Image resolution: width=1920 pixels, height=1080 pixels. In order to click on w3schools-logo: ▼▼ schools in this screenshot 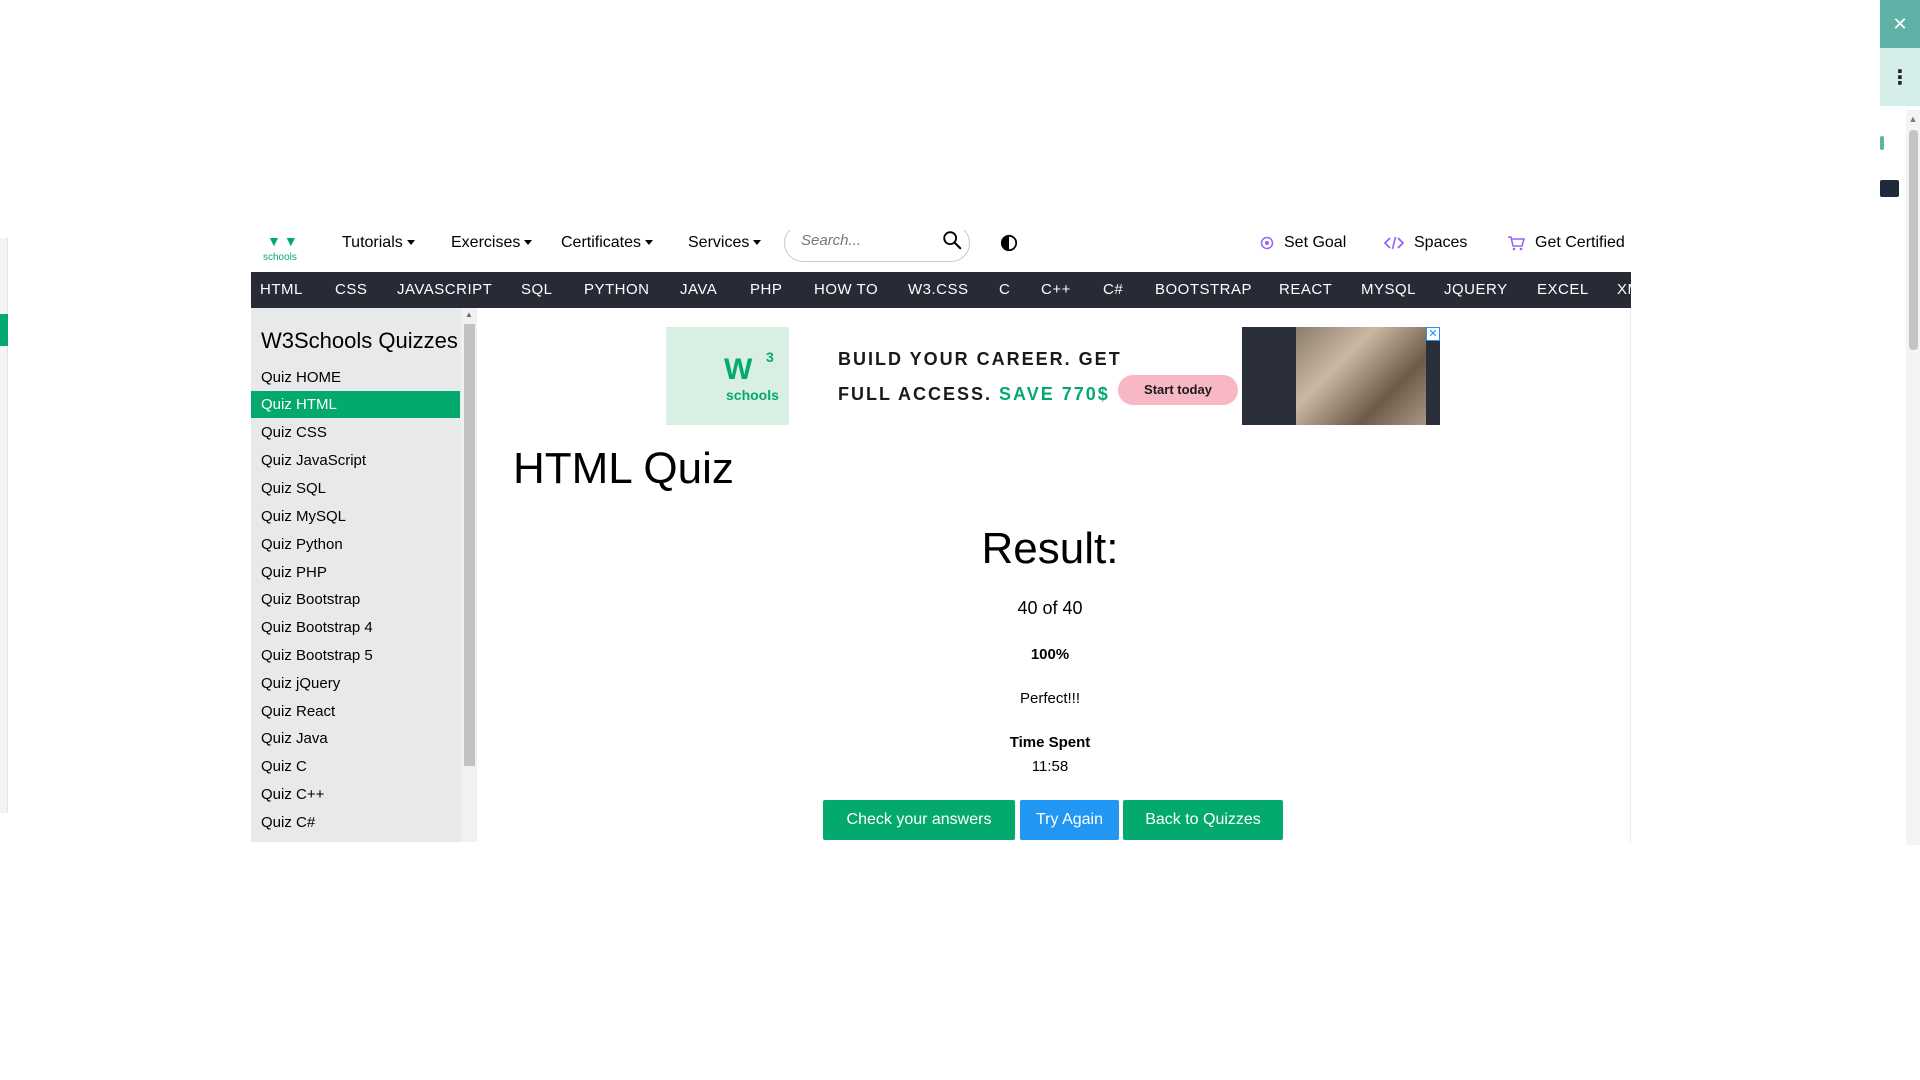, I will do `click(287, 247)`.